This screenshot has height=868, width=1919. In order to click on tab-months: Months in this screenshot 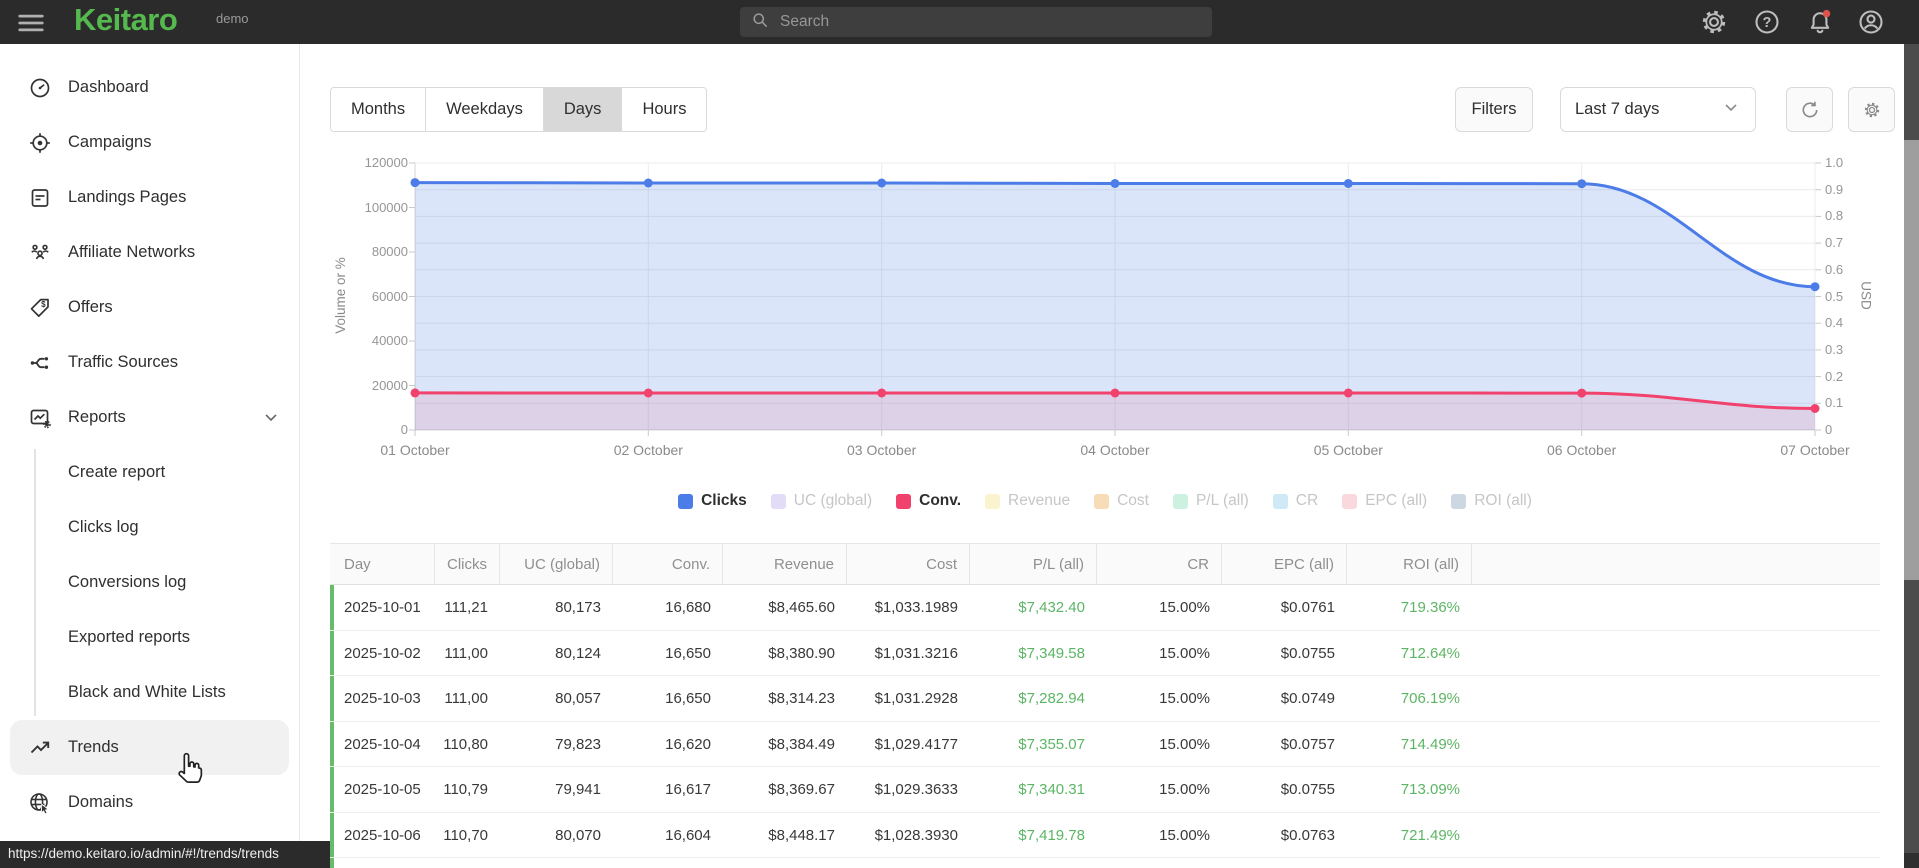, I will do `click(379, 109)`.